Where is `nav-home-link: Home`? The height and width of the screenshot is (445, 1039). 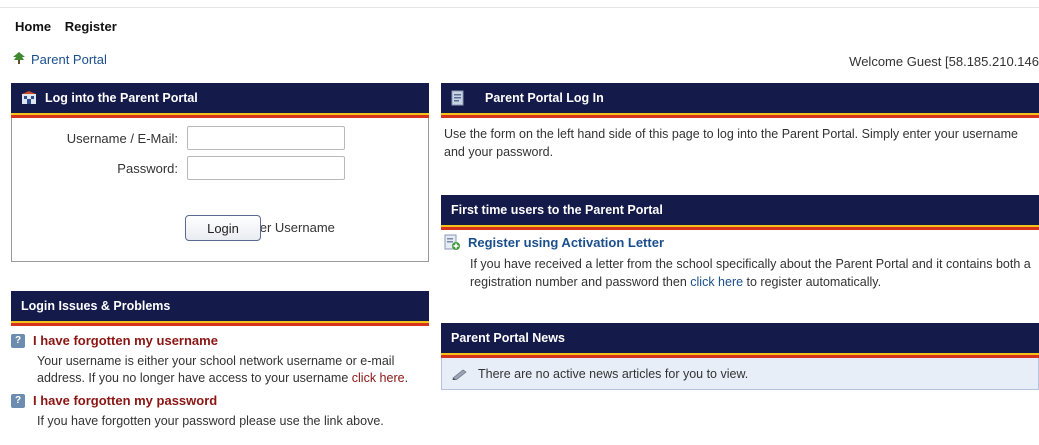 nav-home-link: Home is located at coordinates (33, 26).